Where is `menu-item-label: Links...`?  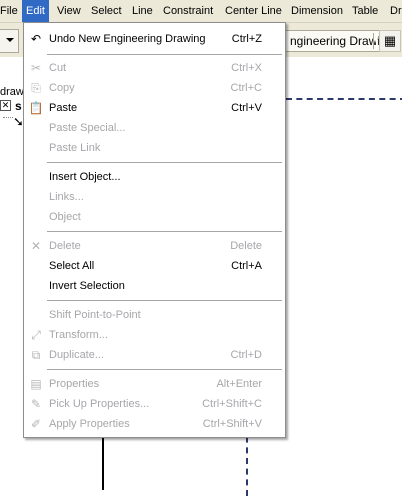 menu-item-label: Links... is located at coordinates (66, 197).